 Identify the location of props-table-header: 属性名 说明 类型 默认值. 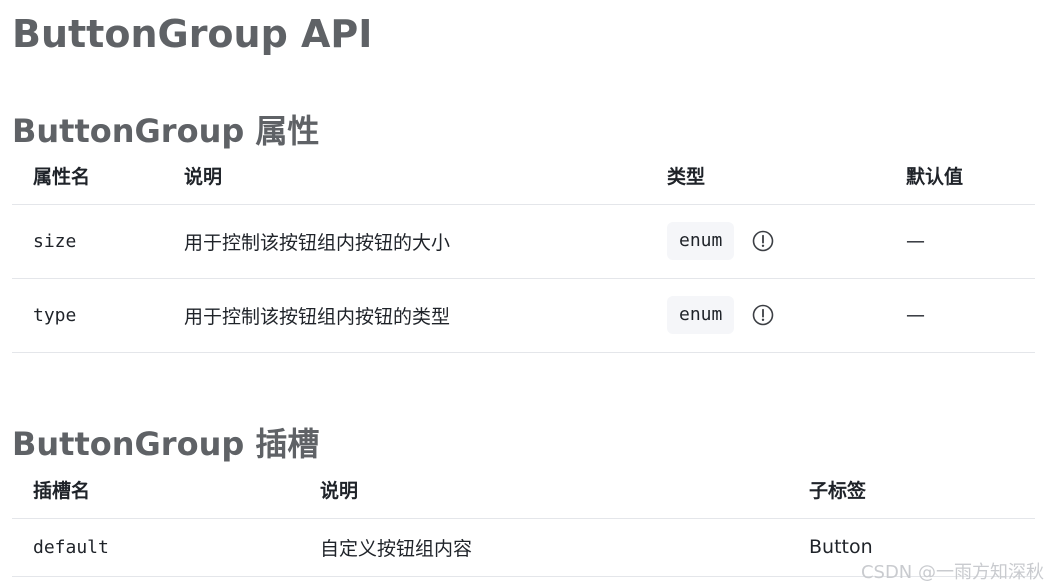
(523, 176).